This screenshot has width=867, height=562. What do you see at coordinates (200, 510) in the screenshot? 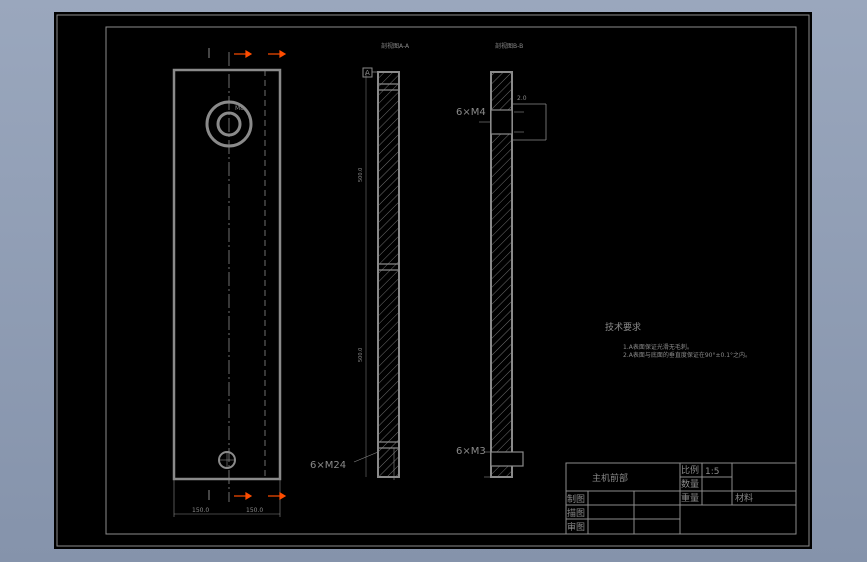
I see `dim-bottom-left: 150.0` at bounding box center [200, 510].